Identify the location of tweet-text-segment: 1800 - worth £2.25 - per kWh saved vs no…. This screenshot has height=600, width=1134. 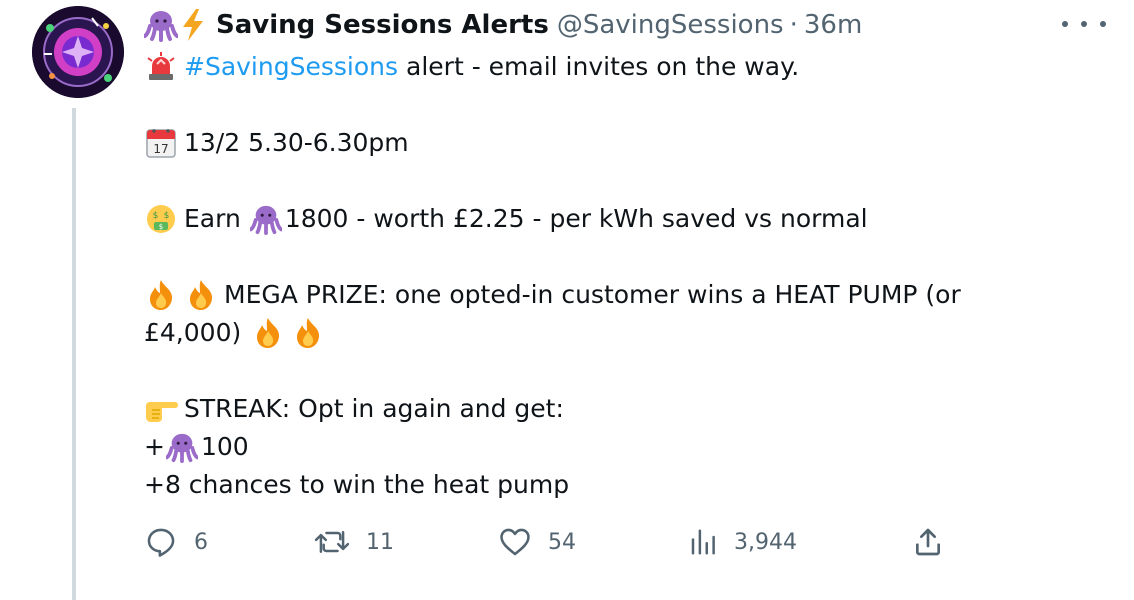
(576, 218).